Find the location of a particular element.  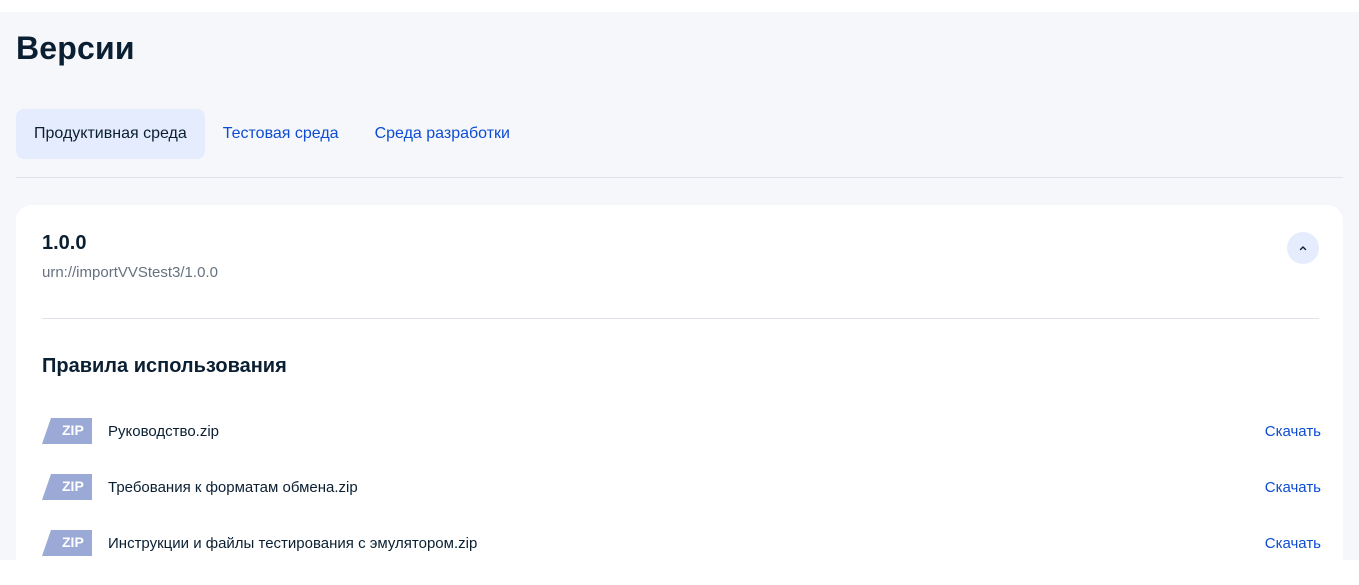

version-number: 1.0.0 is located at coordinates (64, 243).